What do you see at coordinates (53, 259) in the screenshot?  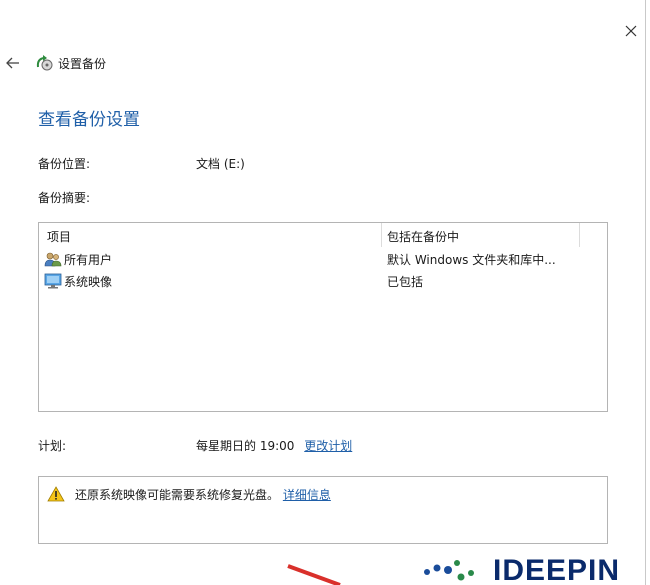 I see `users-icon` at bounding box center [53, 259].